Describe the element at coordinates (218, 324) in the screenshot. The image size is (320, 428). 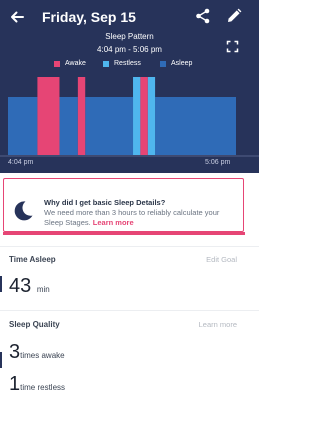
I see `sleep-quality-learn-more-link: Learn more` at that location.